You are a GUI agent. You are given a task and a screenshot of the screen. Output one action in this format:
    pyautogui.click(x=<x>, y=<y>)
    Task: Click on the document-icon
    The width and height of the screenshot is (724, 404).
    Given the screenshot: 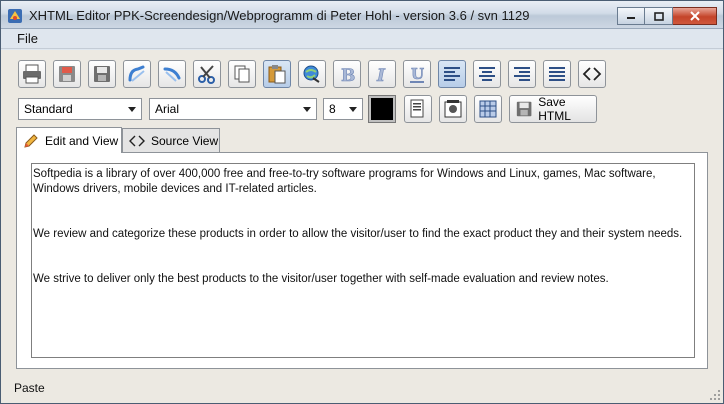 What is the action you would take?
    pyautogui.click(x=417, y=108)
    